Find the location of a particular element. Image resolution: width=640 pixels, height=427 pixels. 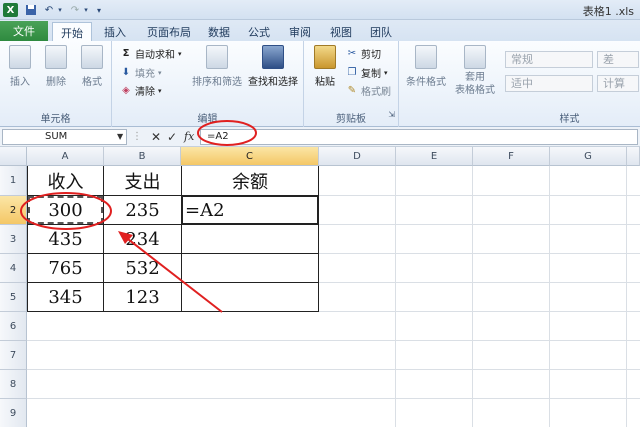

cell-a1: 收入 is located at coordinates (65, 180).